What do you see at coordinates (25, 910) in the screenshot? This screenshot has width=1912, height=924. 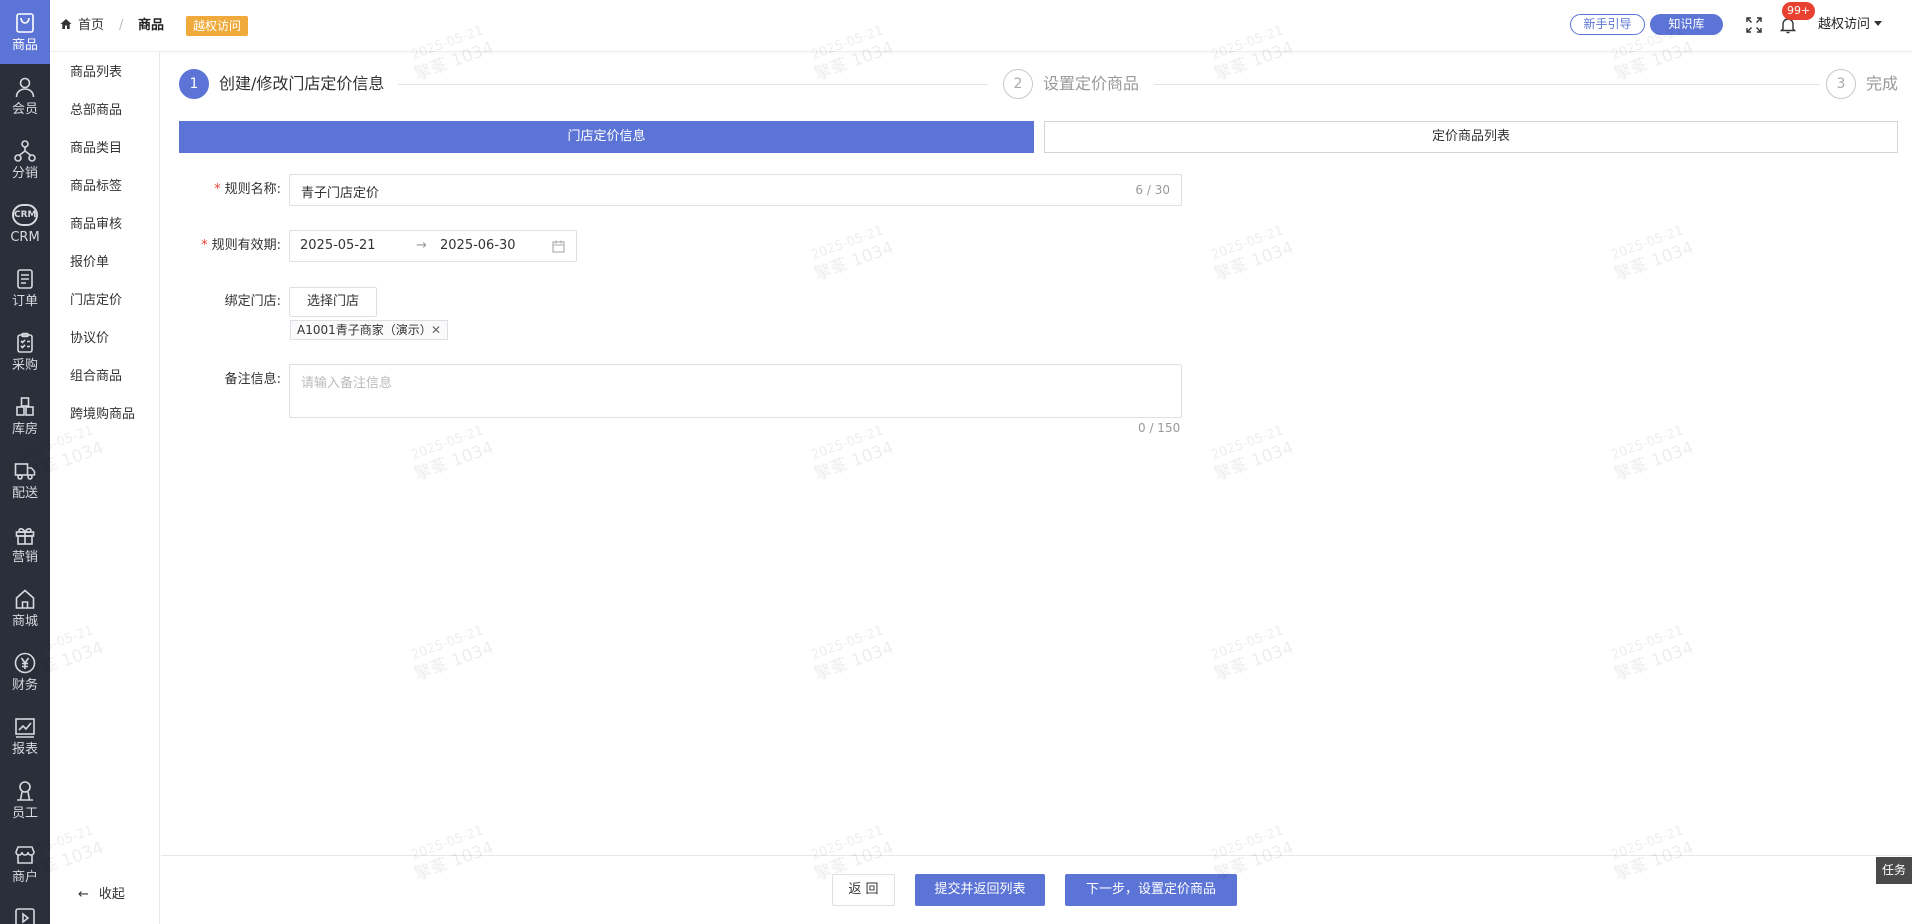 I see `rail-item-more` at bounding box center [25, 910].